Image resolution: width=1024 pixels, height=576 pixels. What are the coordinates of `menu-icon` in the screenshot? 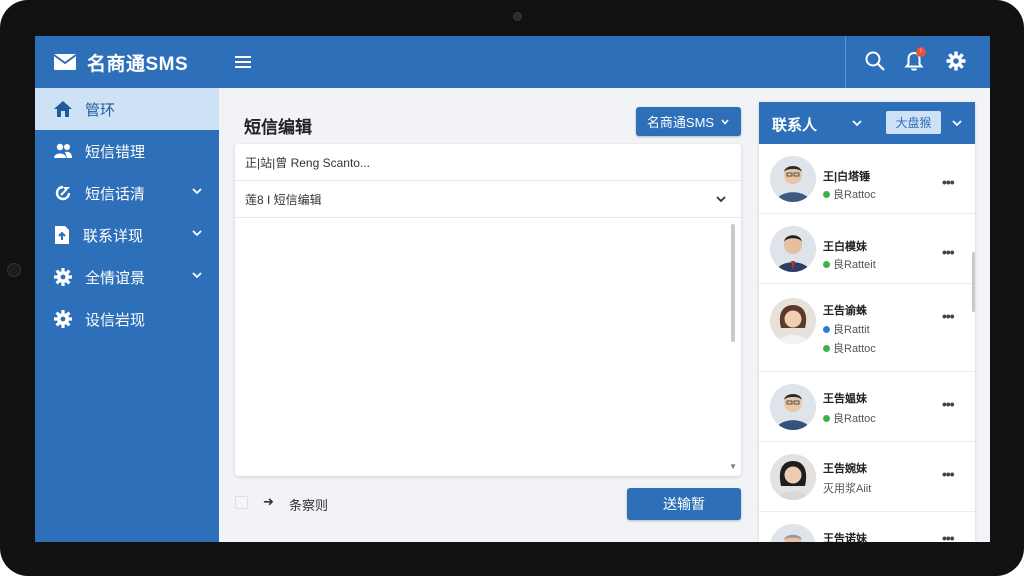 It's located at (243, 62).